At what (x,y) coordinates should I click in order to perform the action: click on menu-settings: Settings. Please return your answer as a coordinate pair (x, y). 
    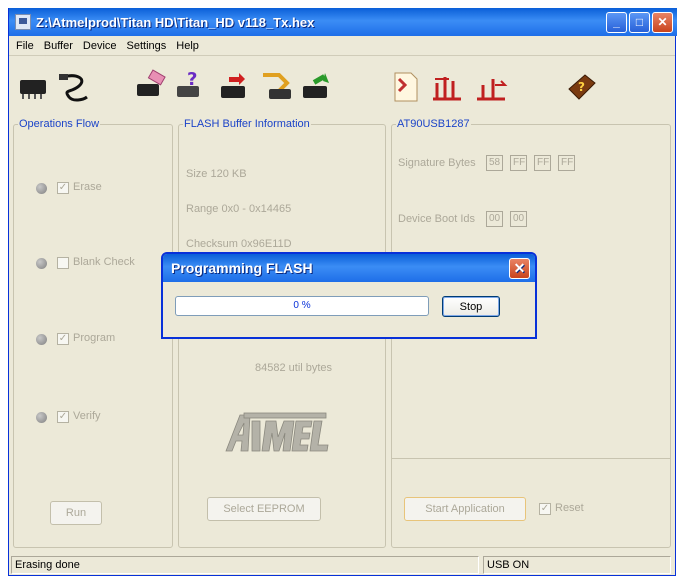
    Looking at the image, I should click on (147, 46).